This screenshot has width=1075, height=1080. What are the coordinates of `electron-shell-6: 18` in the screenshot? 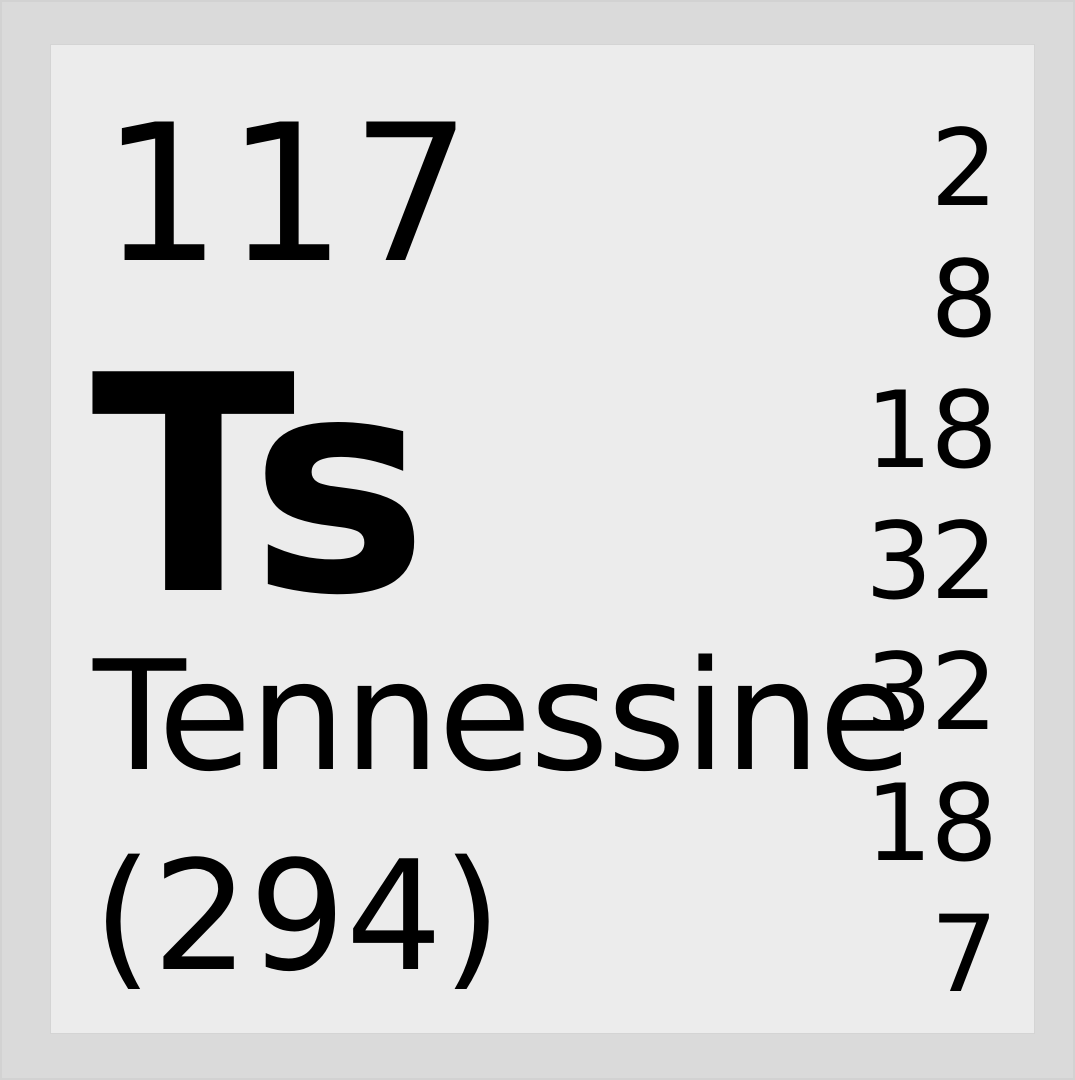 It's located at (931, 823).